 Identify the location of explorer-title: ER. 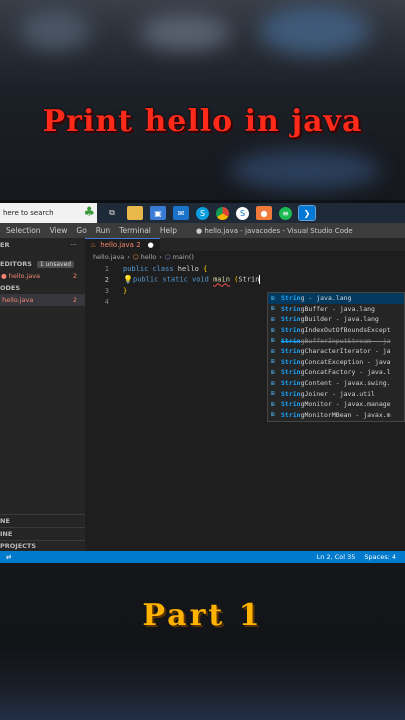
(5, 245).